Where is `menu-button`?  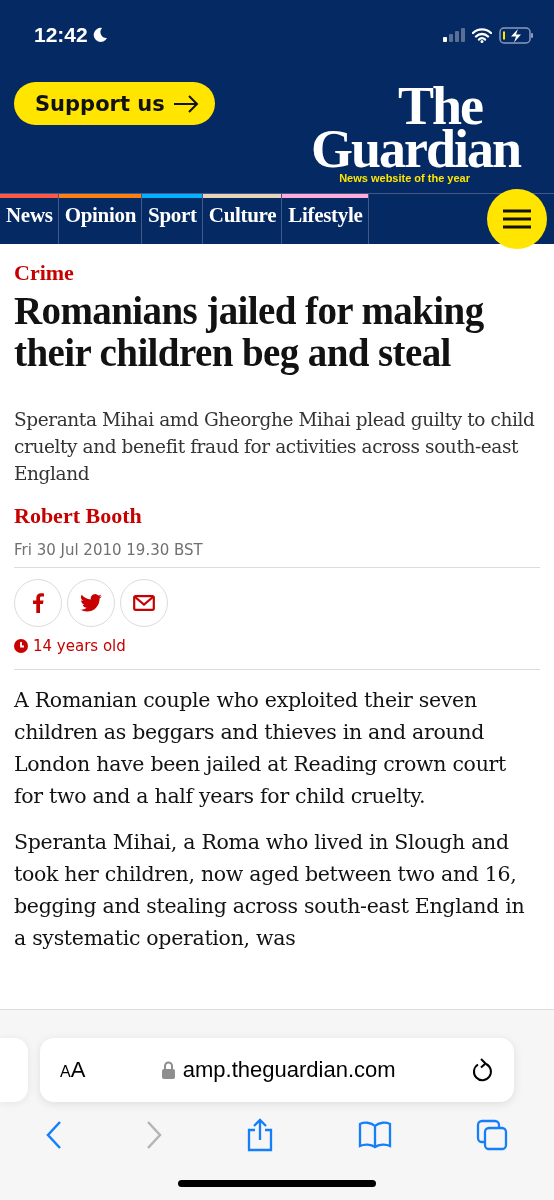
menu-button is located at coordinates (517, 219).